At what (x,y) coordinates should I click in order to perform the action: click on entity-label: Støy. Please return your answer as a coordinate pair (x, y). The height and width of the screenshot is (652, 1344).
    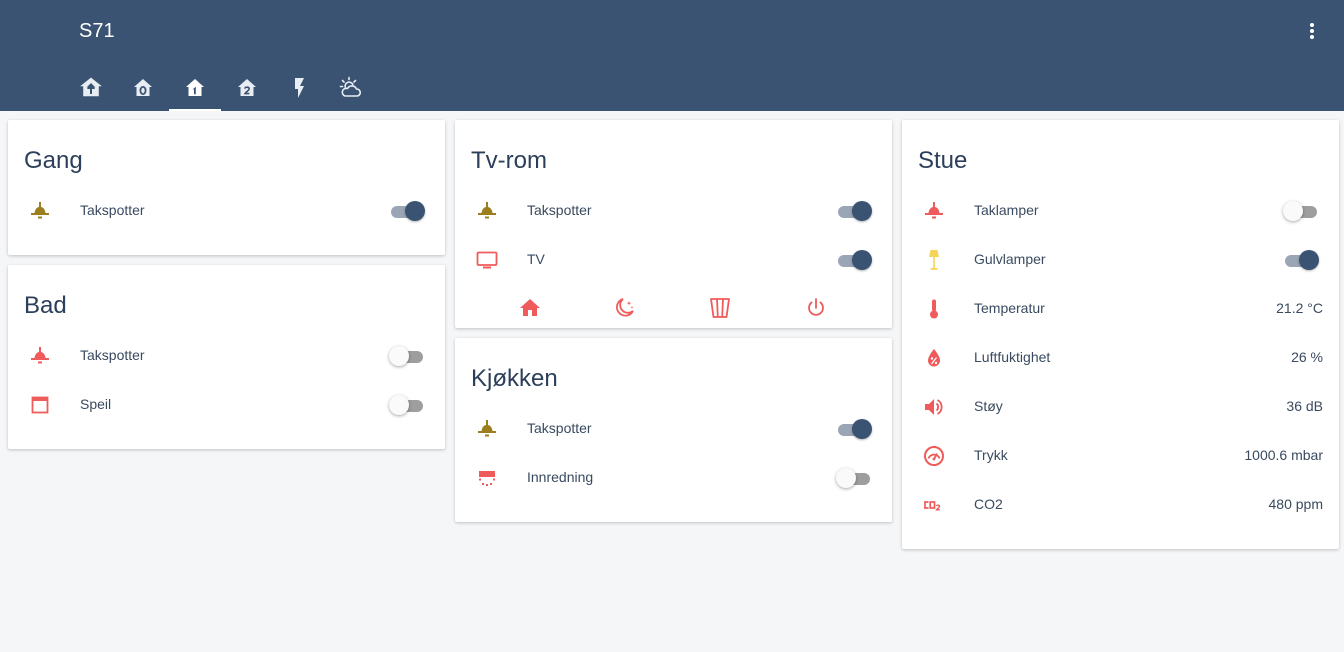
    Looking at the image, I should click on (988, 406).